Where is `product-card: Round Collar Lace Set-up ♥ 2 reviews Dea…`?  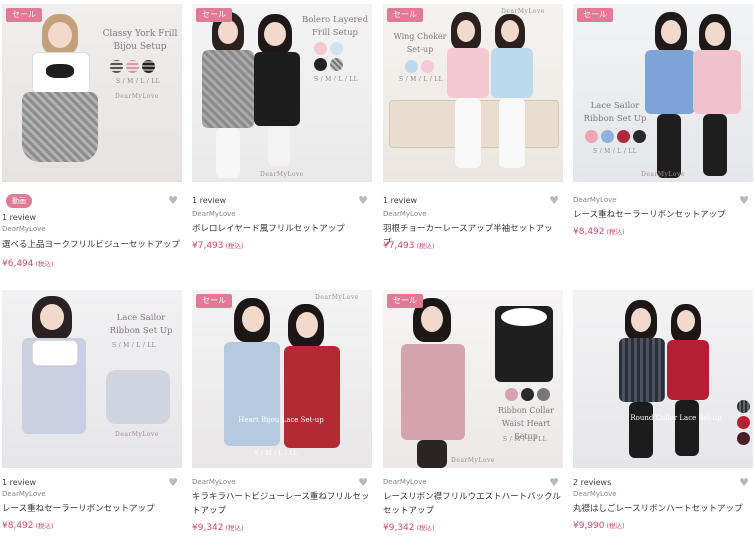
product-card: Round Collar Lace Set-up ♥ 2 reviews Dea… is located at coordinates (663, 410).